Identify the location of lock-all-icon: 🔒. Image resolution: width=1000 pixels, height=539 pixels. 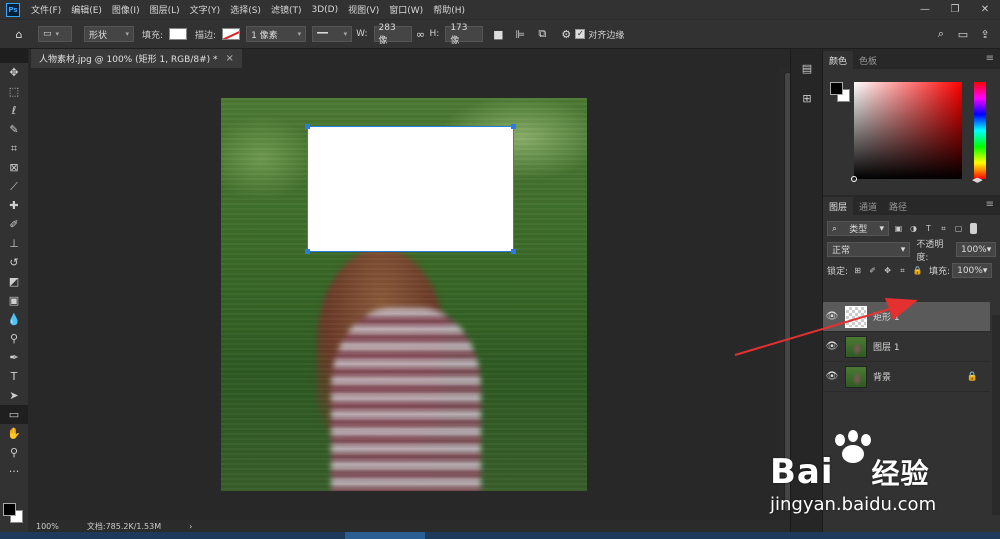
(917, 270).